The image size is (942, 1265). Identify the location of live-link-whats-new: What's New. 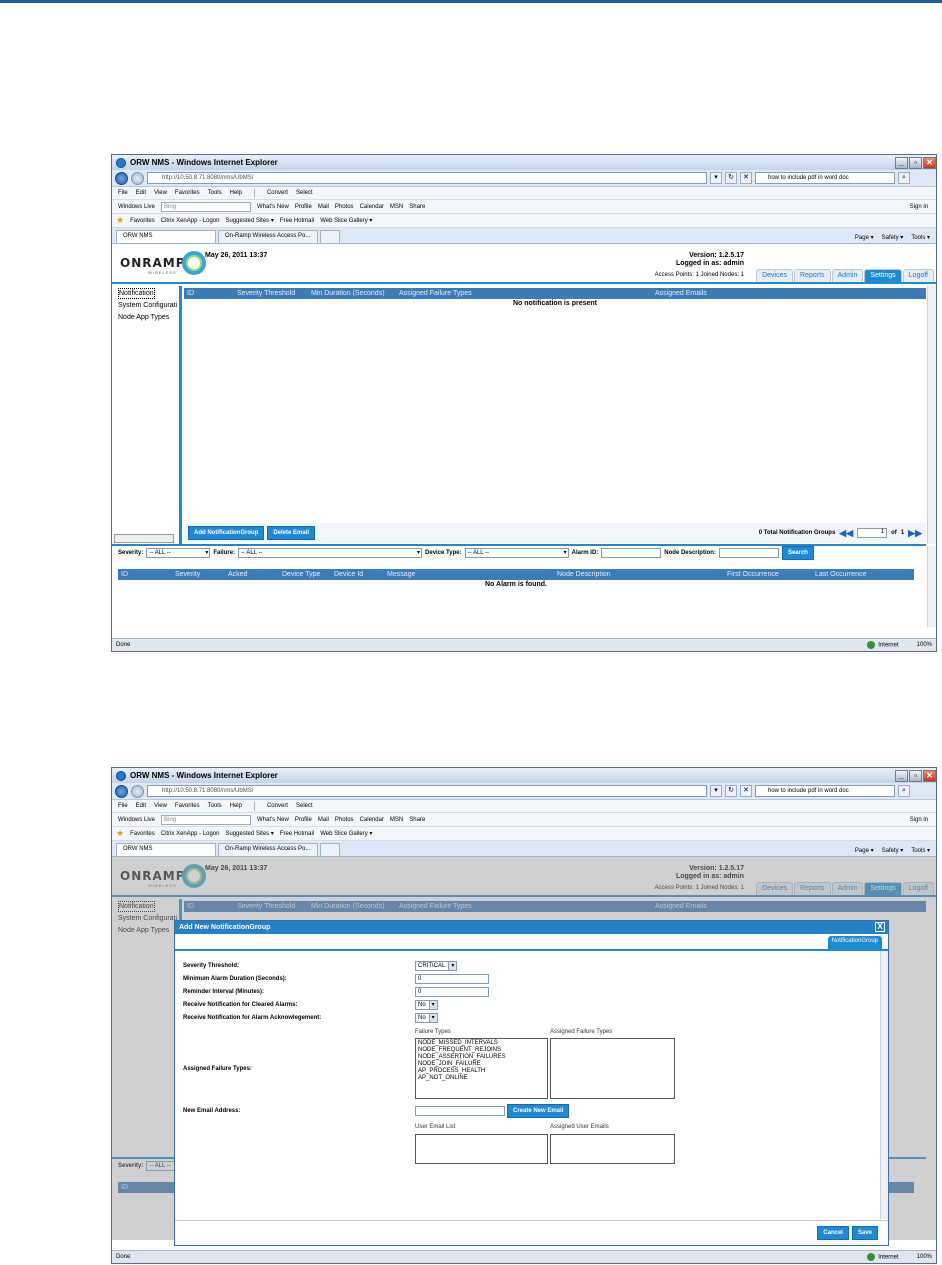
(273, 820).